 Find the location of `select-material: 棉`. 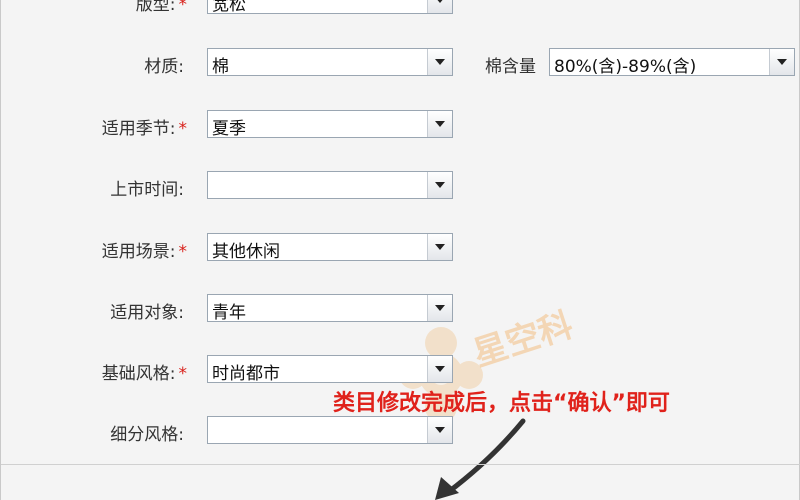

select-material: 棉 is located at coordinates (330, 62).